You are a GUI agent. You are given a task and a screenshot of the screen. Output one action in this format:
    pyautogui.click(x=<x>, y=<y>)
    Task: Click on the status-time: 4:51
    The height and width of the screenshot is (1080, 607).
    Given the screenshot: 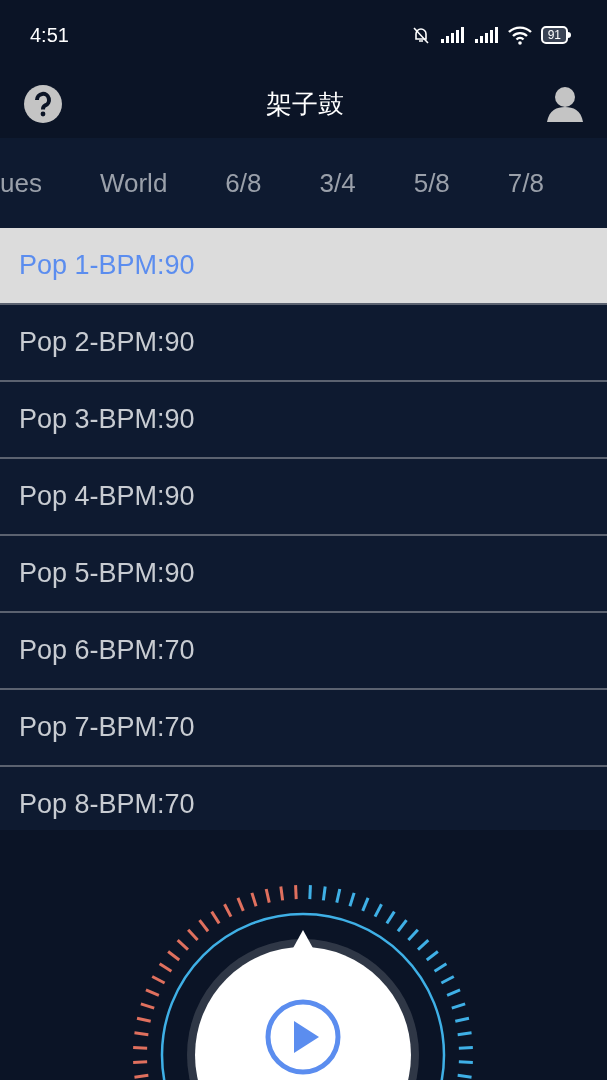 What is the action you would take?
    pyautogui.click(x=49, y=35)
    